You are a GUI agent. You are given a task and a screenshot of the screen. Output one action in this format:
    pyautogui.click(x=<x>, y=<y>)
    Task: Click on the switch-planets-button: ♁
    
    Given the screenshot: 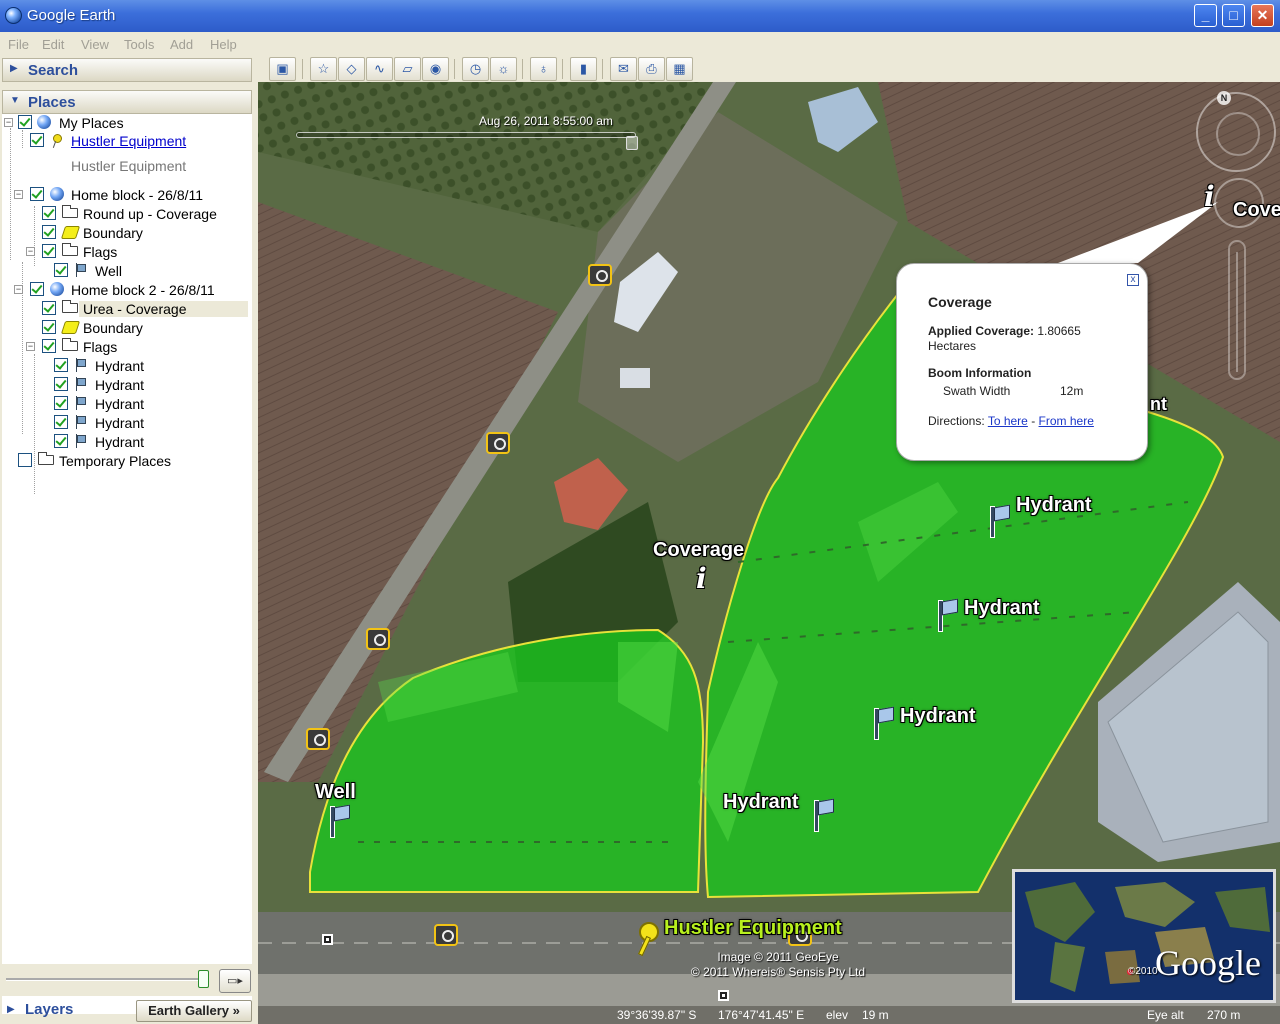 What is the action you would take?
    pyautogui.click(x=543, y=69)
    